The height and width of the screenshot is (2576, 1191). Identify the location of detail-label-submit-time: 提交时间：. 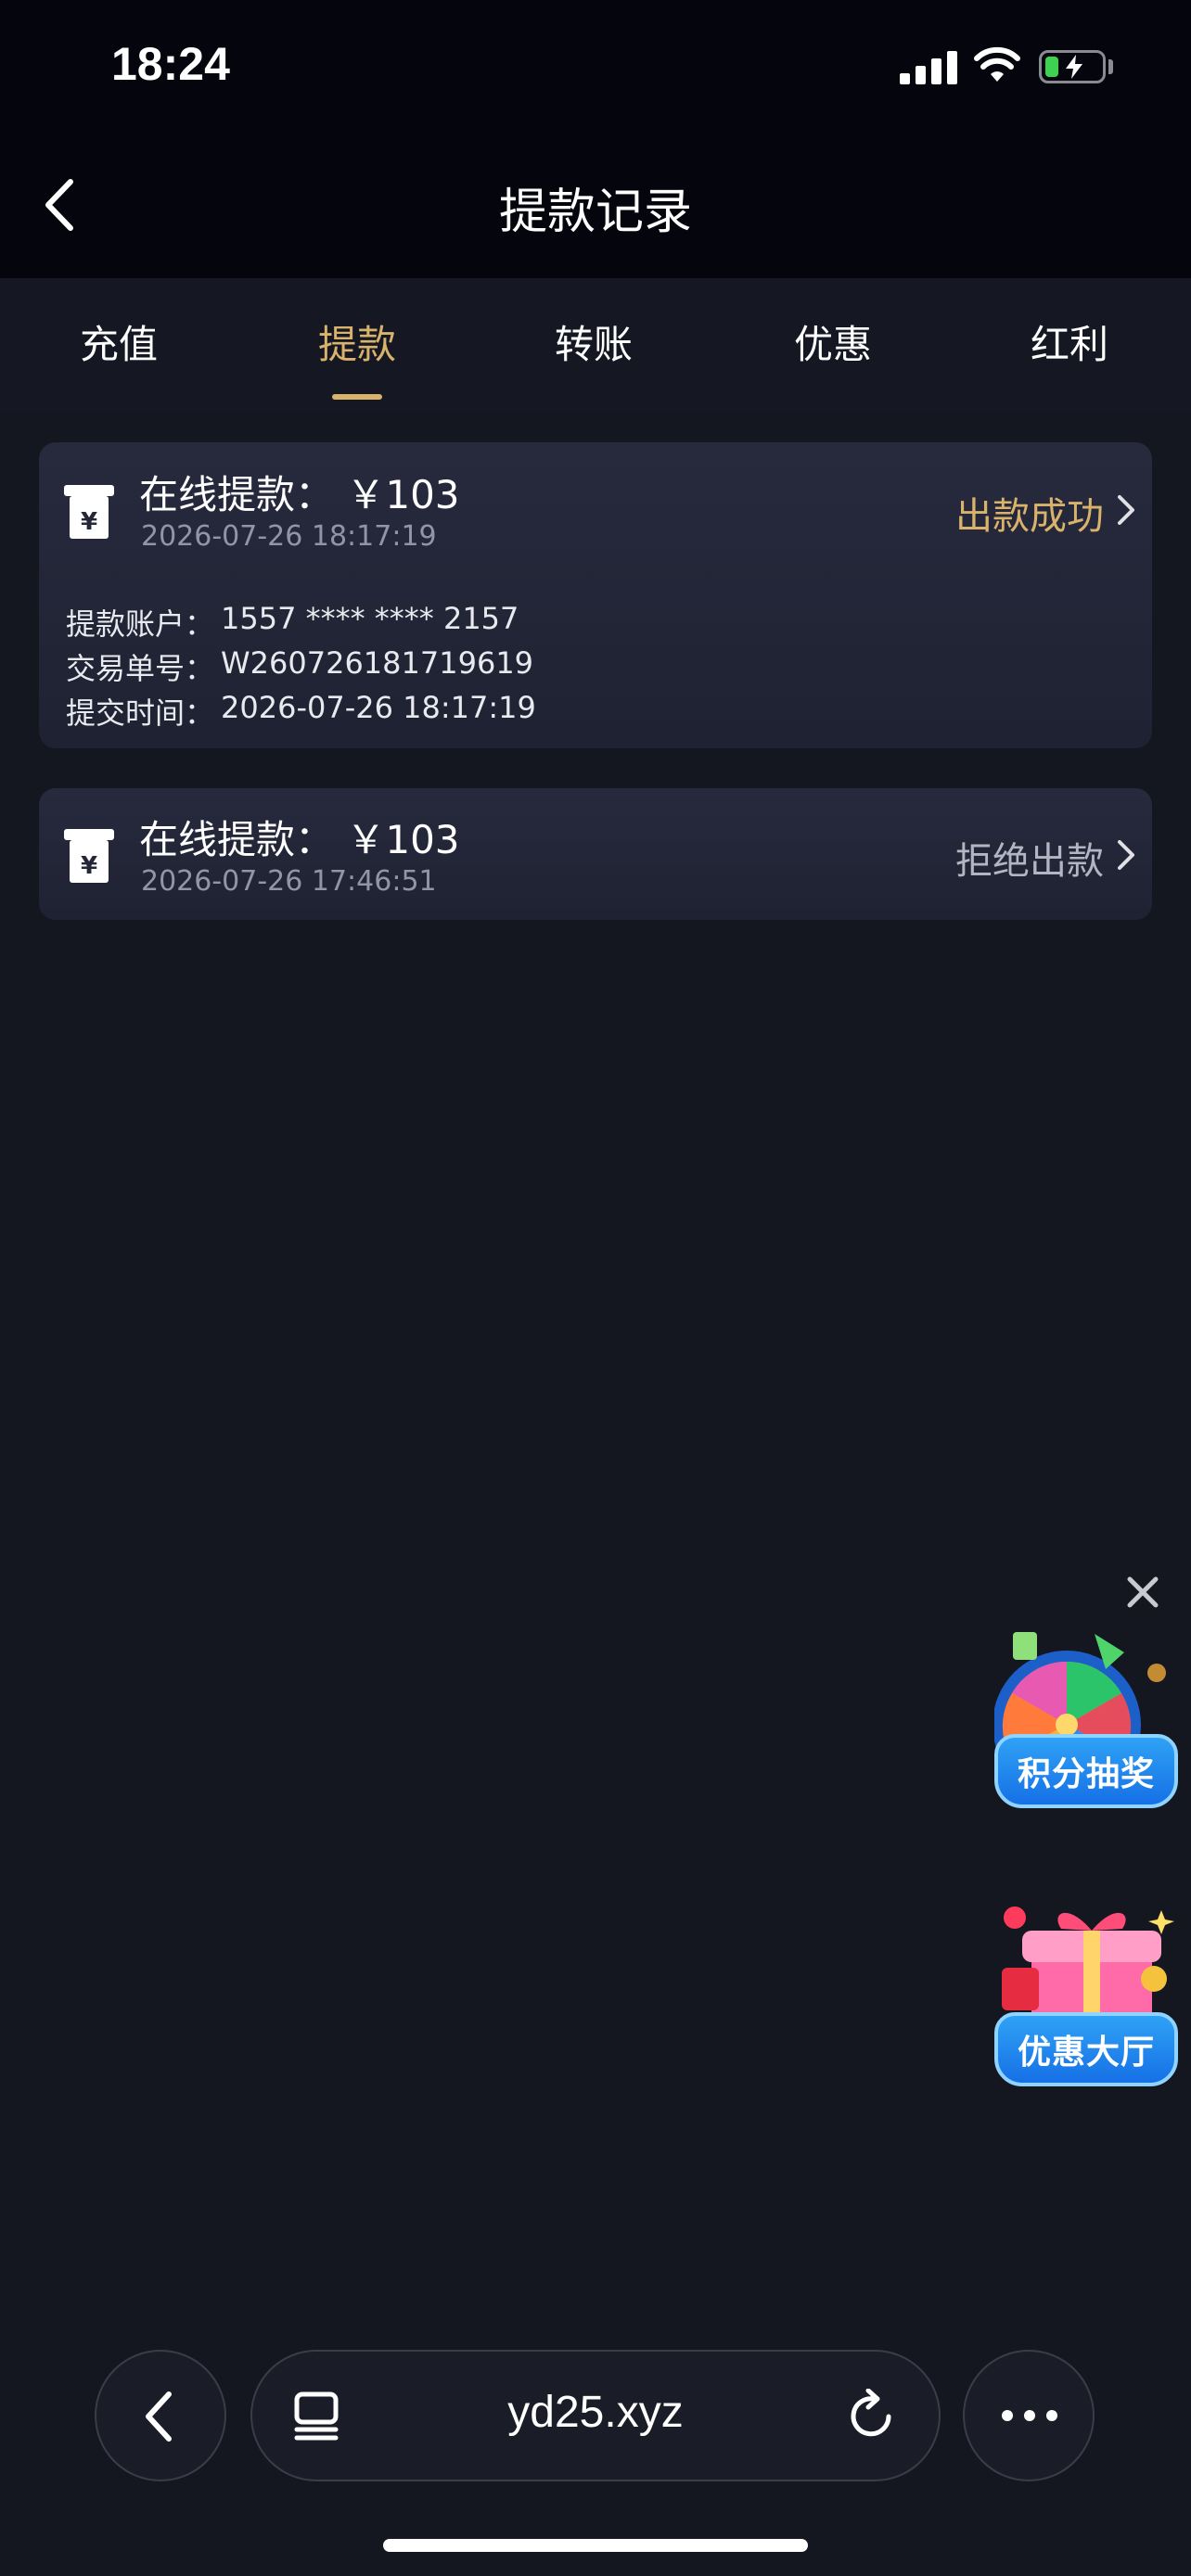
(140, 713).